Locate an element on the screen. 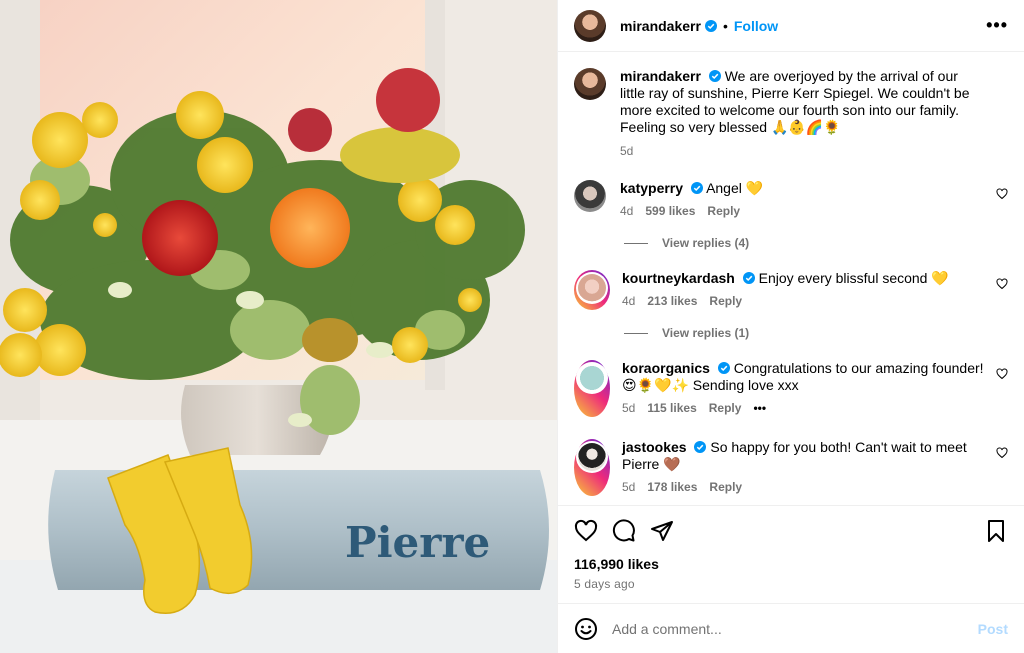 Image resolution: width=1024 pixels, height=653 pixels. add-comment-bar: Add a comment... Post is located at coordinates (791, 628).